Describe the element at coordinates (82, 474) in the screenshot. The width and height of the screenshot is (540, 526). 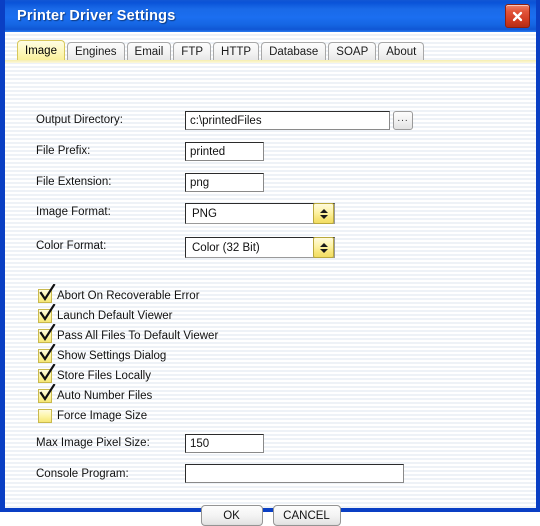
I see `console-program-label: Console Program:` at that location.